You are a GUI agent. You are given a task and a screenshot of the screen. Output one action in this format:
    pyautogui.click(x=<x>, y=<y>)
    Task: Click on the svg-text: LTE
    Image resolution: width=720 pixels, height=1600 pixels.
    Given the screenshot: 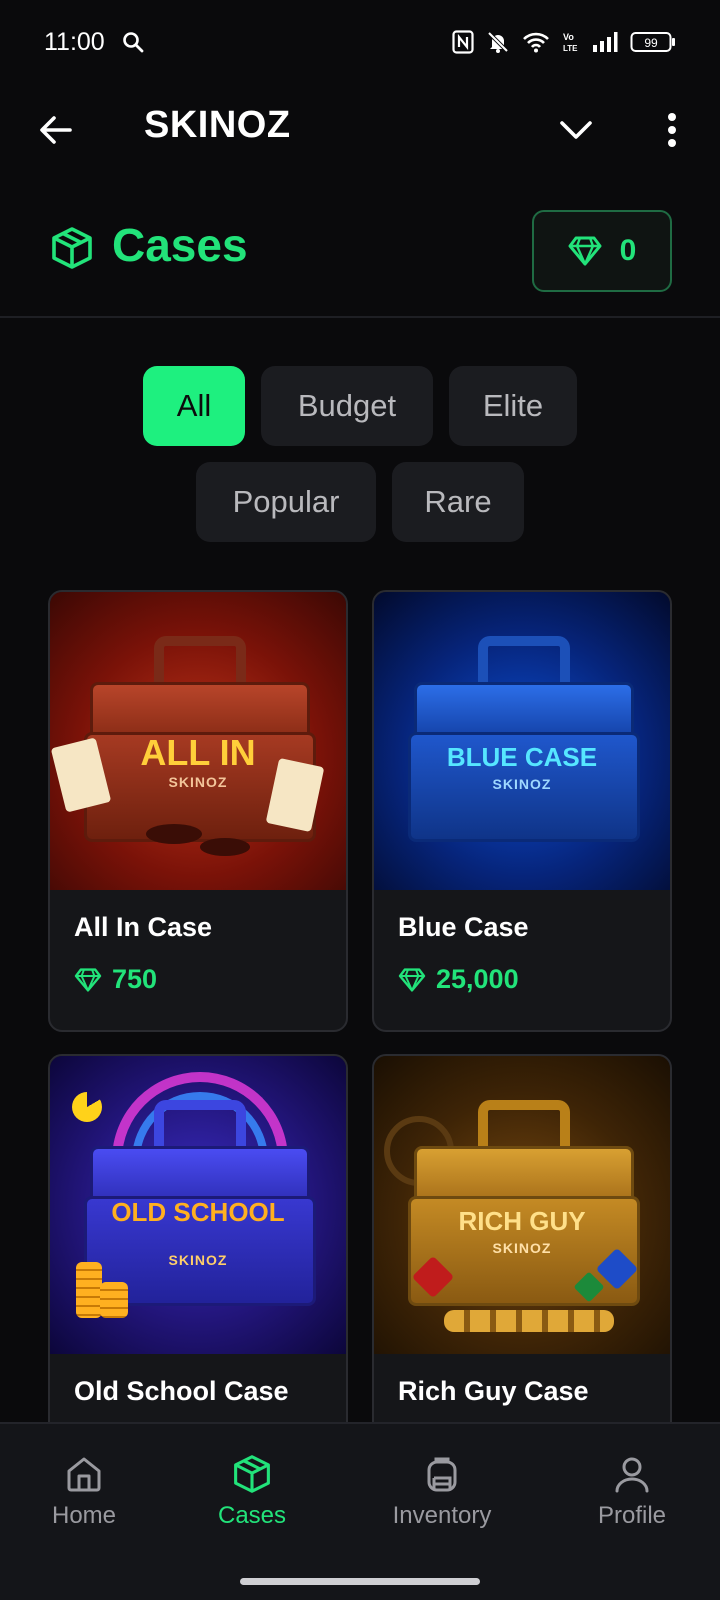 What is the action you would take?
    pyautogui.click(x=570, y=48)
    